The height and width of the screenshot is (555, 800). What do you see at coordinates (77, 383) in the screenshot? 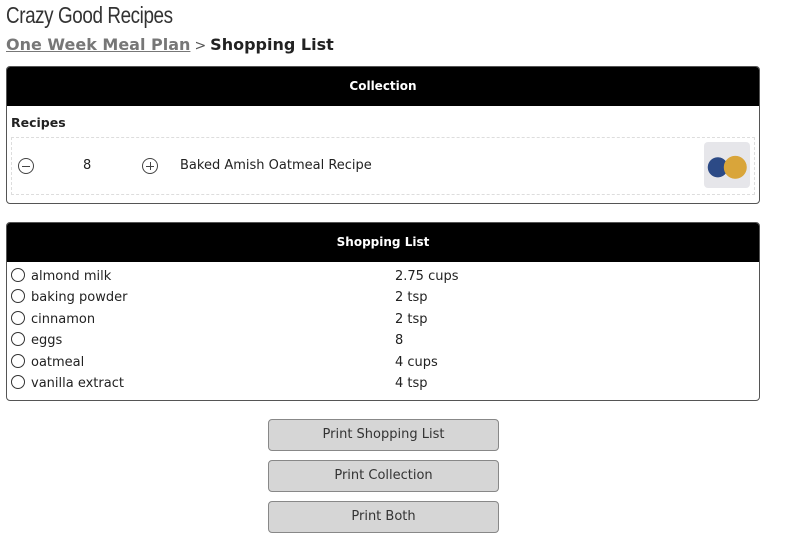
I see `item-name: vanilla extract` at bounding box center [77, 383].